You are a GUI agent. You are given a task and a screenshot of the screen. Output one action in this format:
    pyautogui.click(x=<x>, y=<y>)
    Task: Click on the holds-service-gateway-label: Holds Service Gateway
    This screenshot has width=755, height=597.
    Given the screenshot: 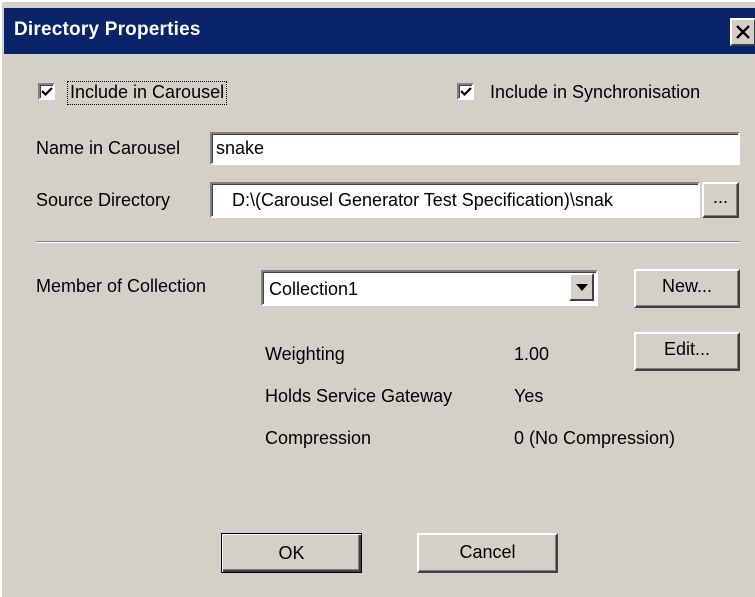 What is the action you would take?
    pyautogui.click(x=359, y=396)
    